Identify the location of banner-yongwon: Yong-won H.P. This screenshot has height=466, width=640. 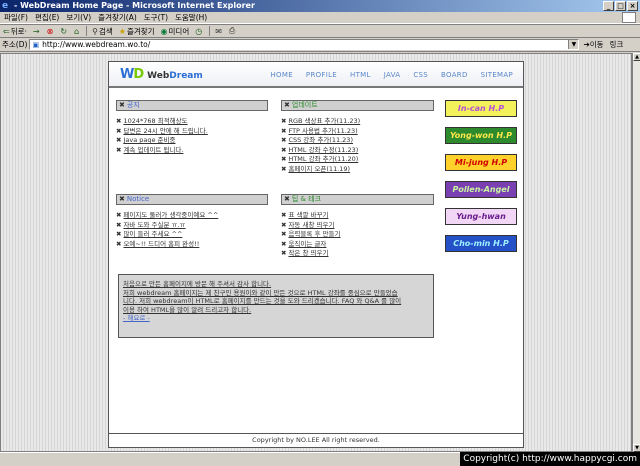
(481, 135).